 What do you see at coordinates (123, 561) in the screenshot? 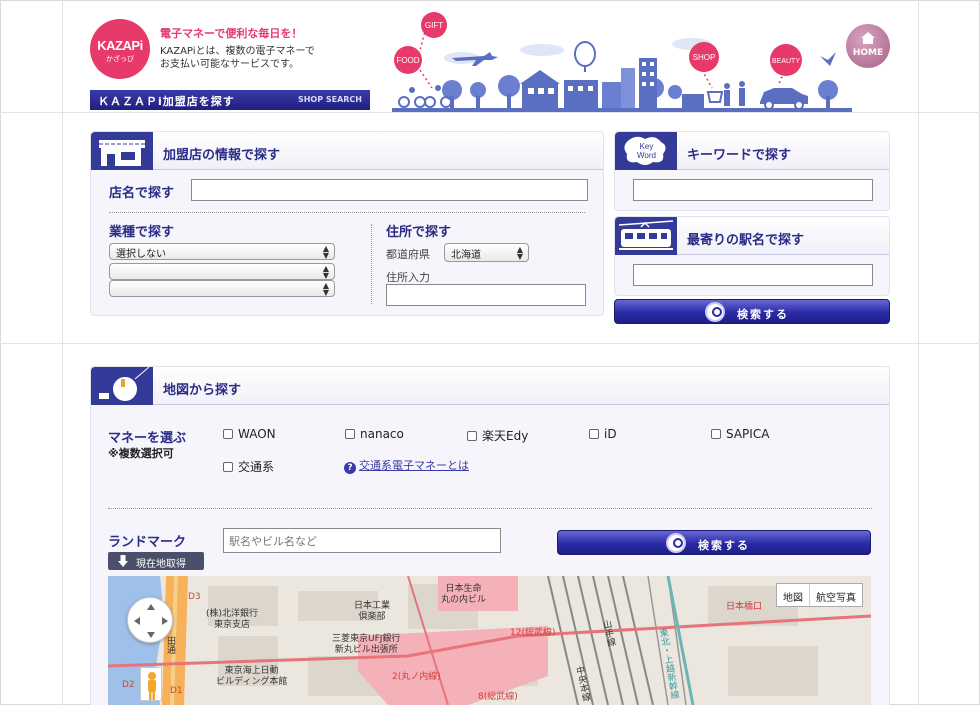
I see `down-arrow-icon` at bounding box center [123, 561].